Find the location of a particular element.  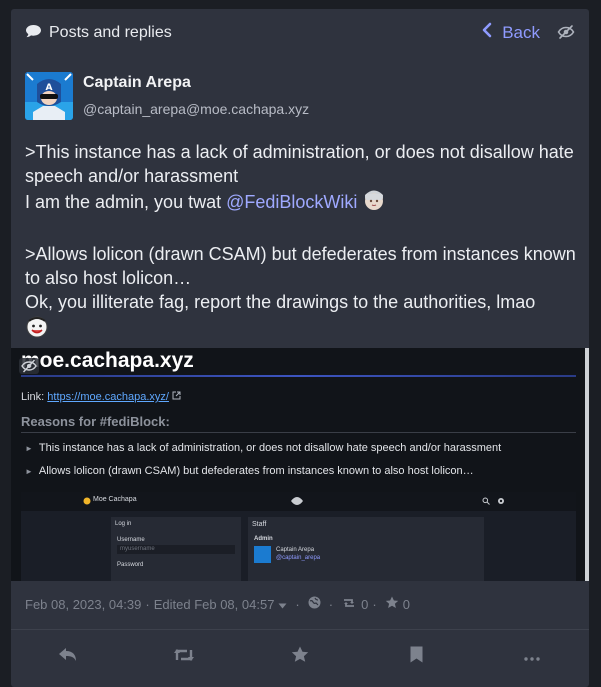

embedded-logo-icon is located at coordinates (87, 501).